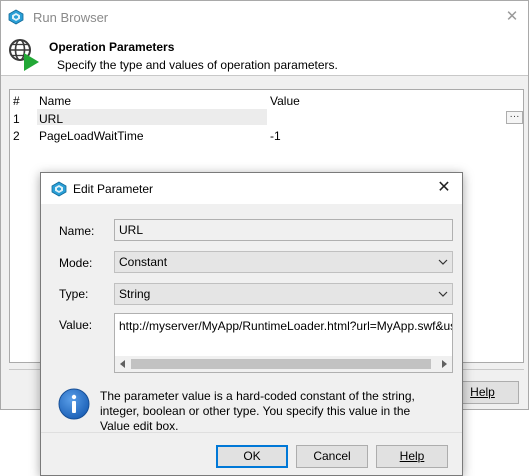 The width and height of the screenshot is (531, 476). I want to click on edit-parameter-close-button: ✕, so click(444, 188).